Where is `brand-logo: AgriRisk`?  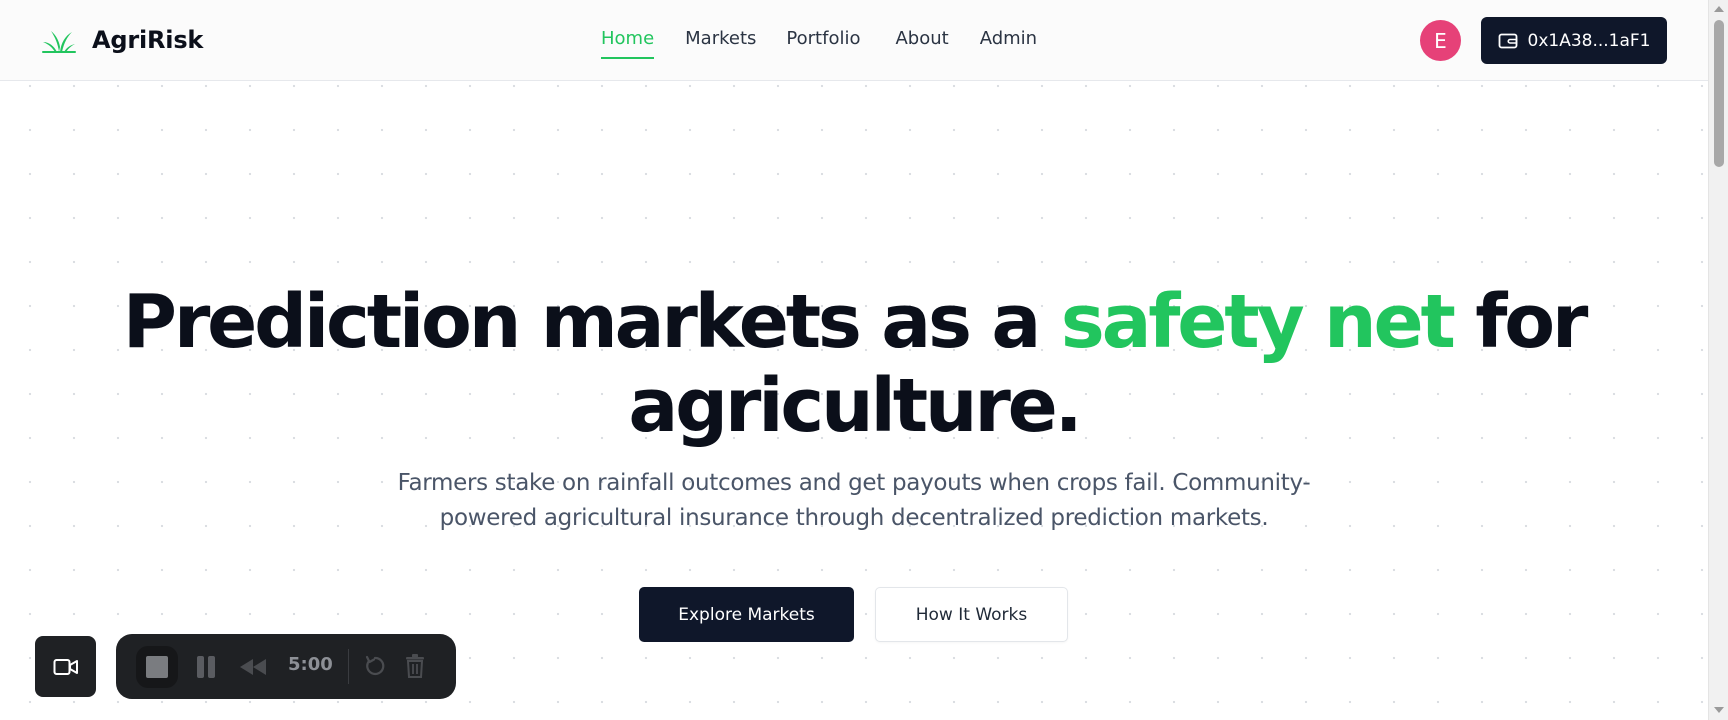 brand-logo: AgriRisk is located at coordinates (122, 40).